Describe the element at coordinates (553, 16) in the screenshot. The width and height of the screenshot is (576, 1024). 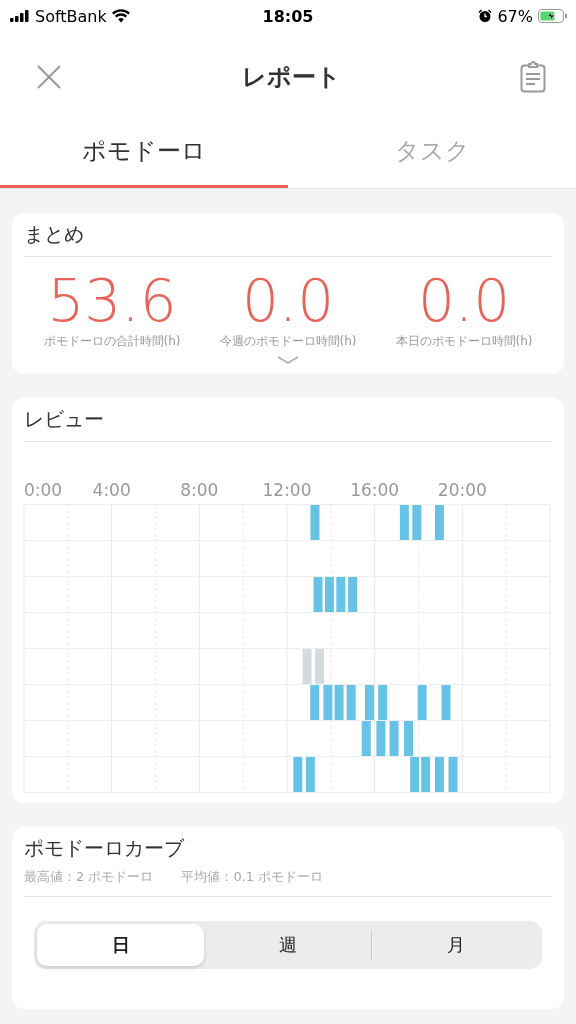
I see `battery-icon` at that location.